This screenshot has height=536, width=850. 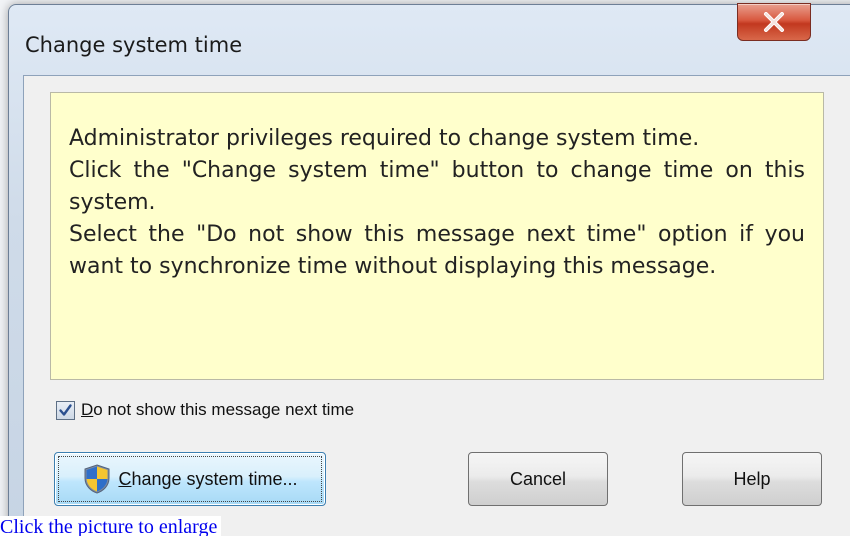 I want to click on enlarge-picture-link: Click the picture to enlarge, so click(x=111, y=526).